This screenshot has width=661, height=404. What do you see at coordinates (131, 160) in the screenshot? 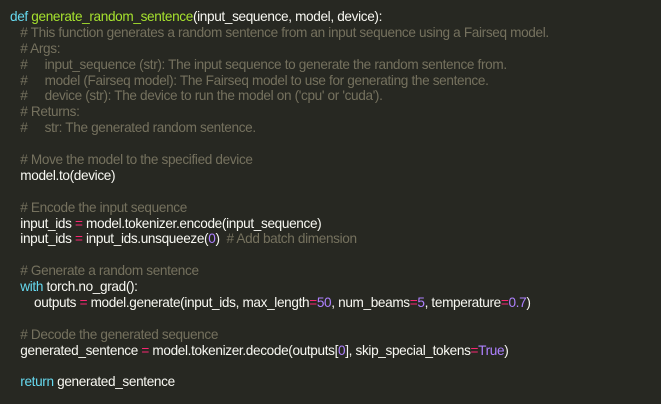
I see `code-token-comment: # Move the model to the specified device` at bounding box center [131, 160].